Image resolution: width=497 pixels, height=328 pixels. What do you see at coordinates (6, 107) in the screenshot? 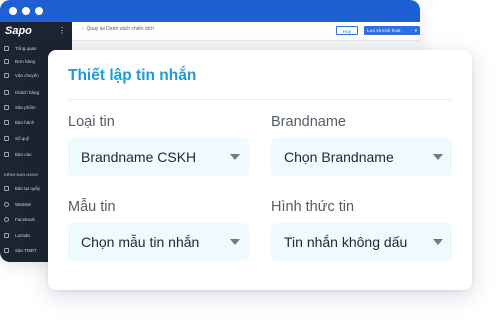
I see `box-icon` at bounding box center [6, 107].